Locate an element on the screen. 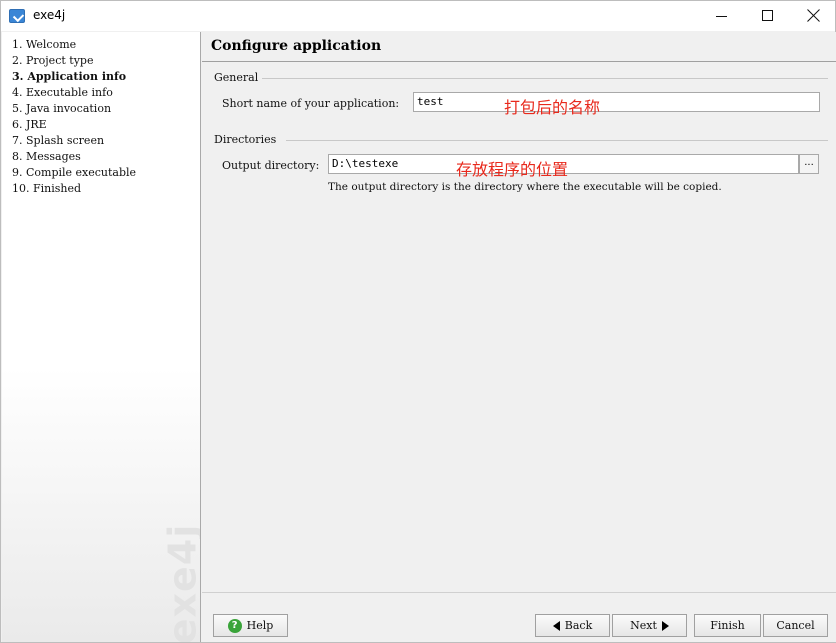  next-button-label: Next is located at coordinates (643, 625).